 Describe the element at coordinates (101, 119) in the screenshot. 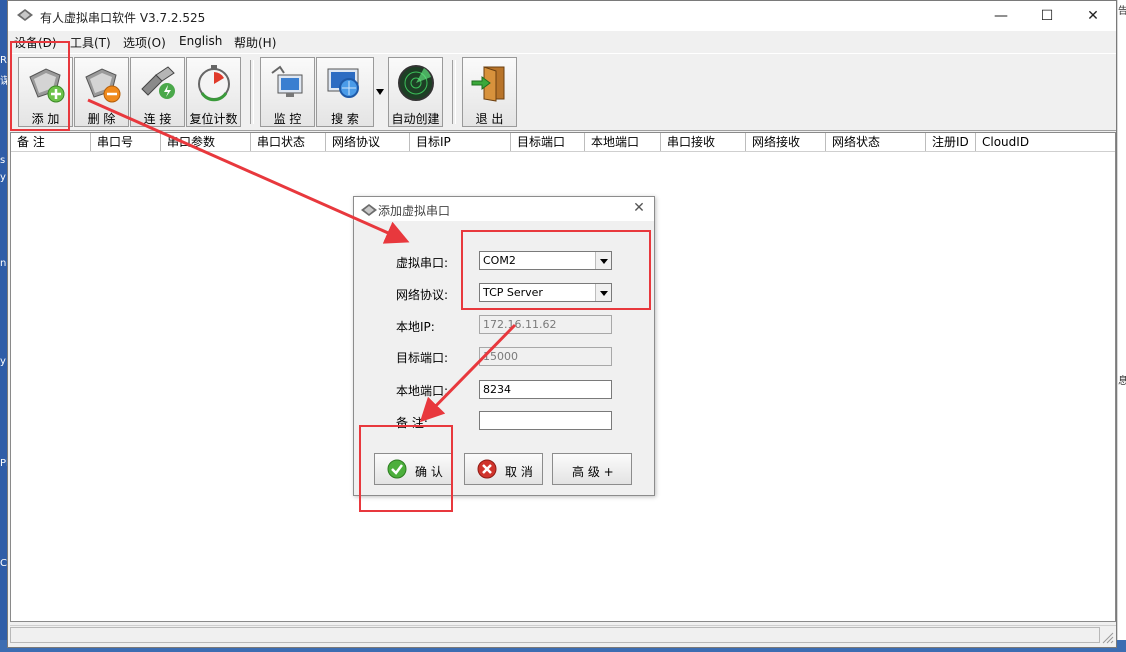

I see `delete-button-label: 删 除` at that location.